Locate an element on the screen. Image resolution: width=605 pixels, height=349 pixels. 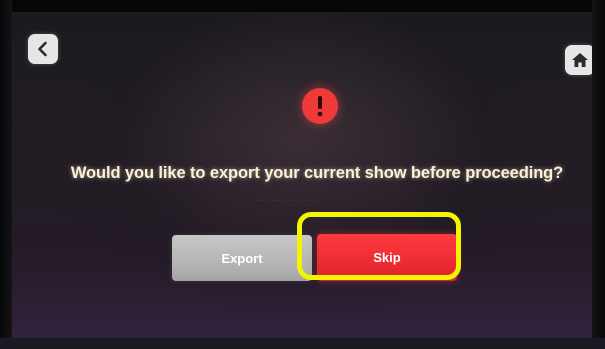
skip-button-label: Skip is located at coordinates (387, 257).